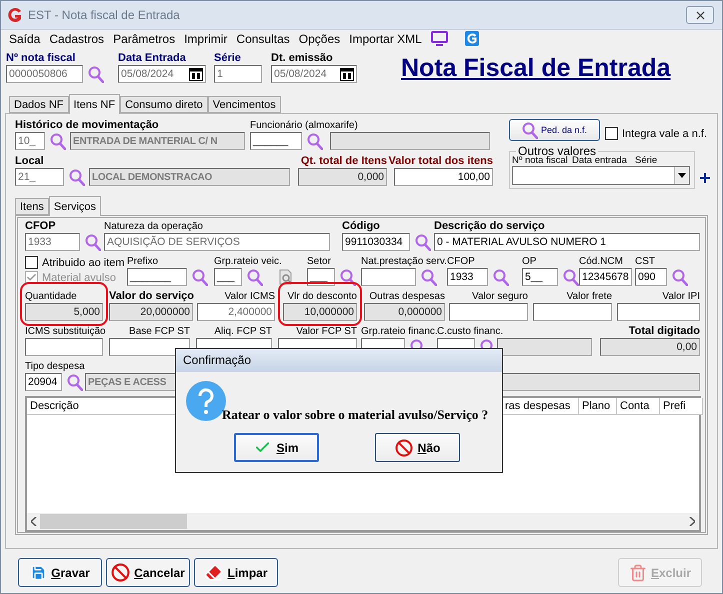 Image resolution: width=723 pixels, height=594 pixels. Describe the element at coordinates (439, 38) in the screenshot. I see `monitor-icon` at that location.